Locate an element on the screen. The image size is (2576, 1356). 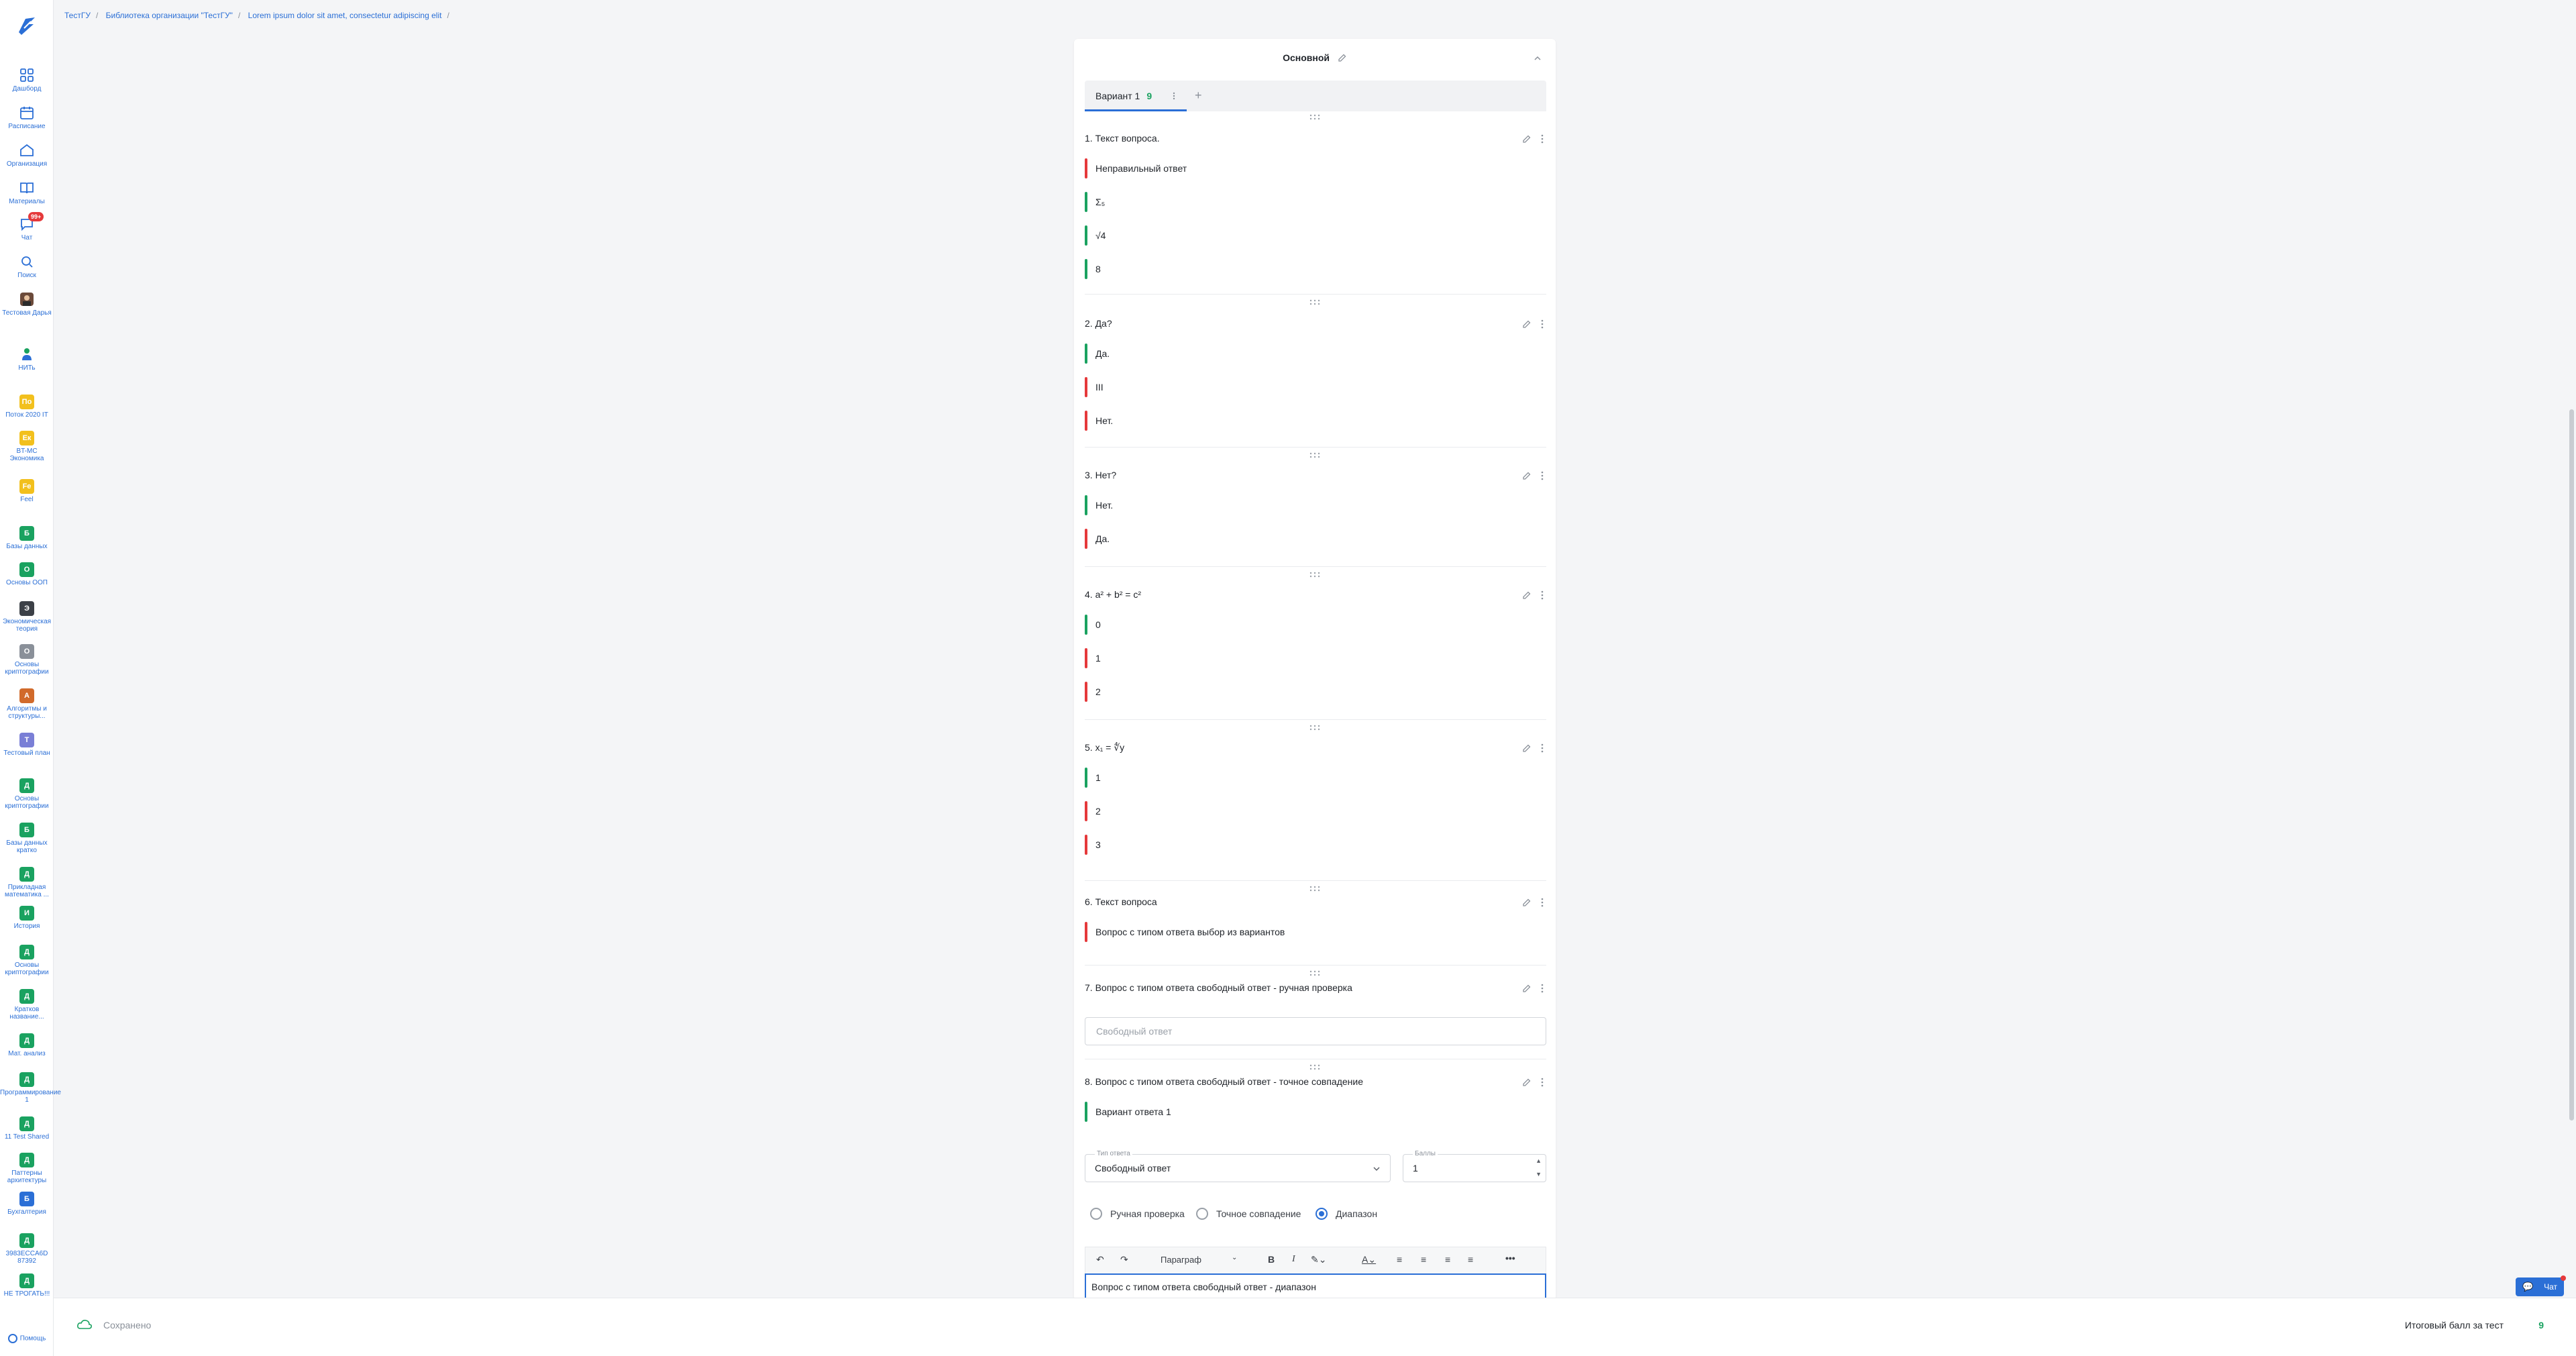
nav-materials: Материалы is located at coordinates (27, 192).